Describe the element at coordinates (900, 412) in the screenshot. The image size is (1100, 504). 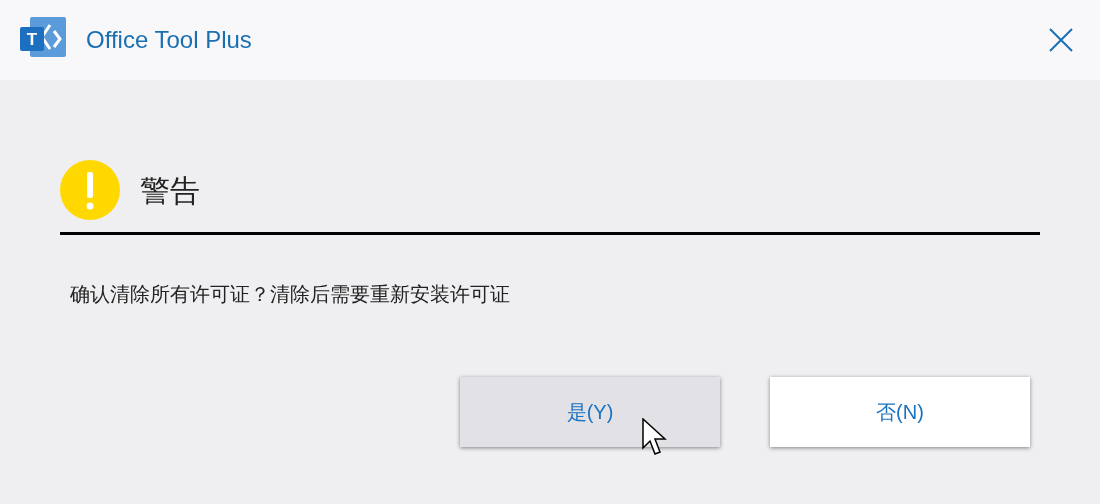
I see `dialog-button: 否(N)` at that location.